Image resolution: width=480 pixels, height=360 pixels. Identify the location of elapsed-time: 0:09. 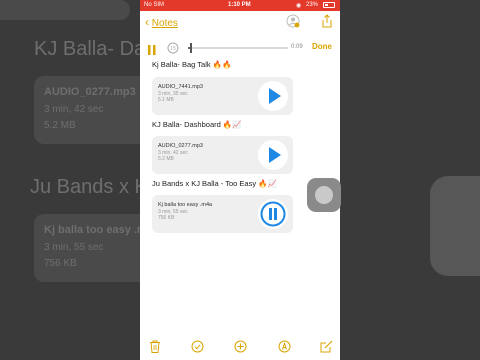
(297, 47).